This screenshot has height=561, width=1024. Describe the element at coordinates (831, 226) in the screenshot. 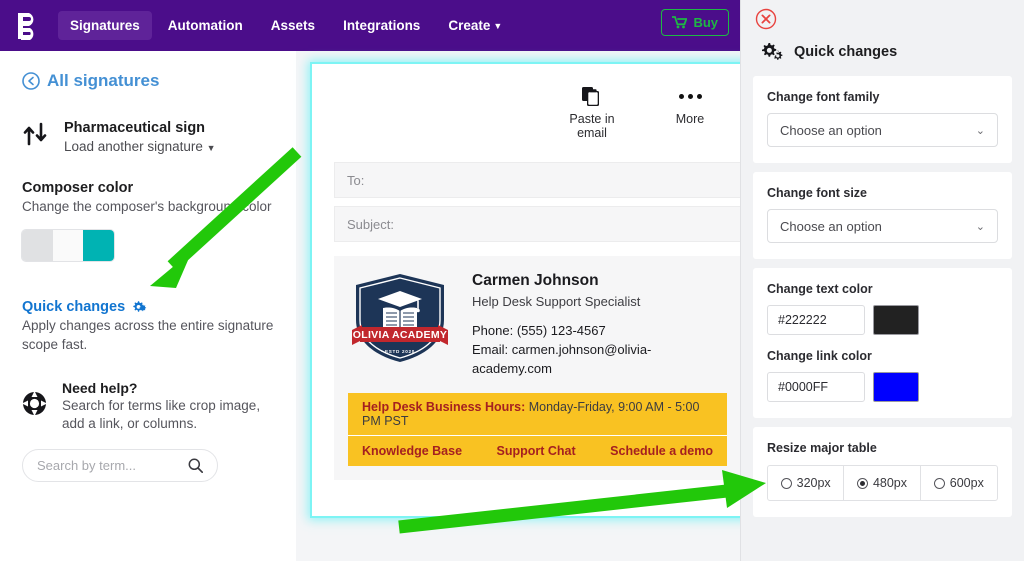

I see `font-size-value: Choose an option` at that location.